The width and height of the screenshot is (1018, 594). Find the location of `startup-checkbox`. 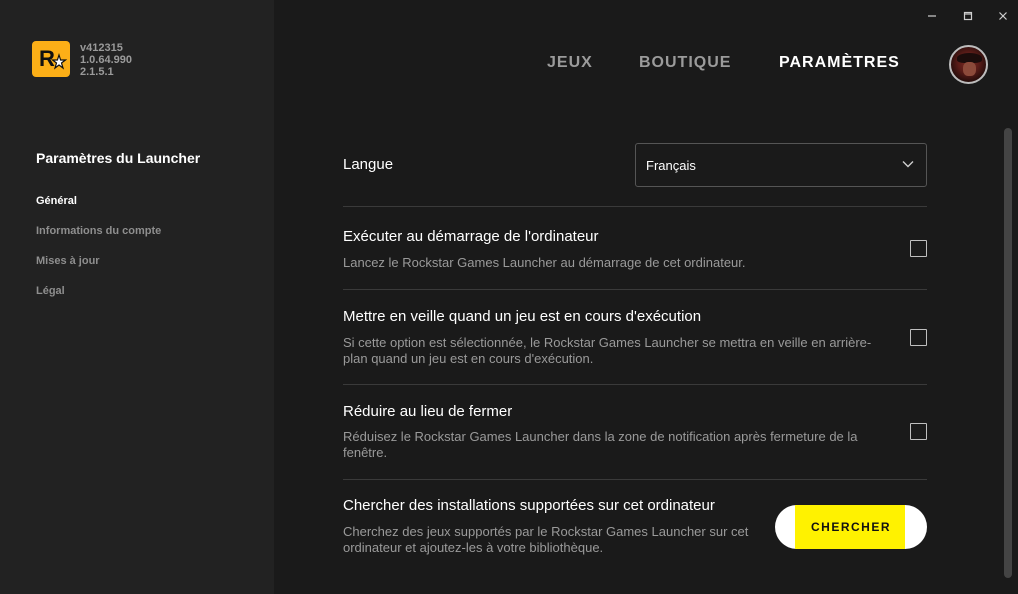

startup-checkbox is located at coordinates (918, 248).